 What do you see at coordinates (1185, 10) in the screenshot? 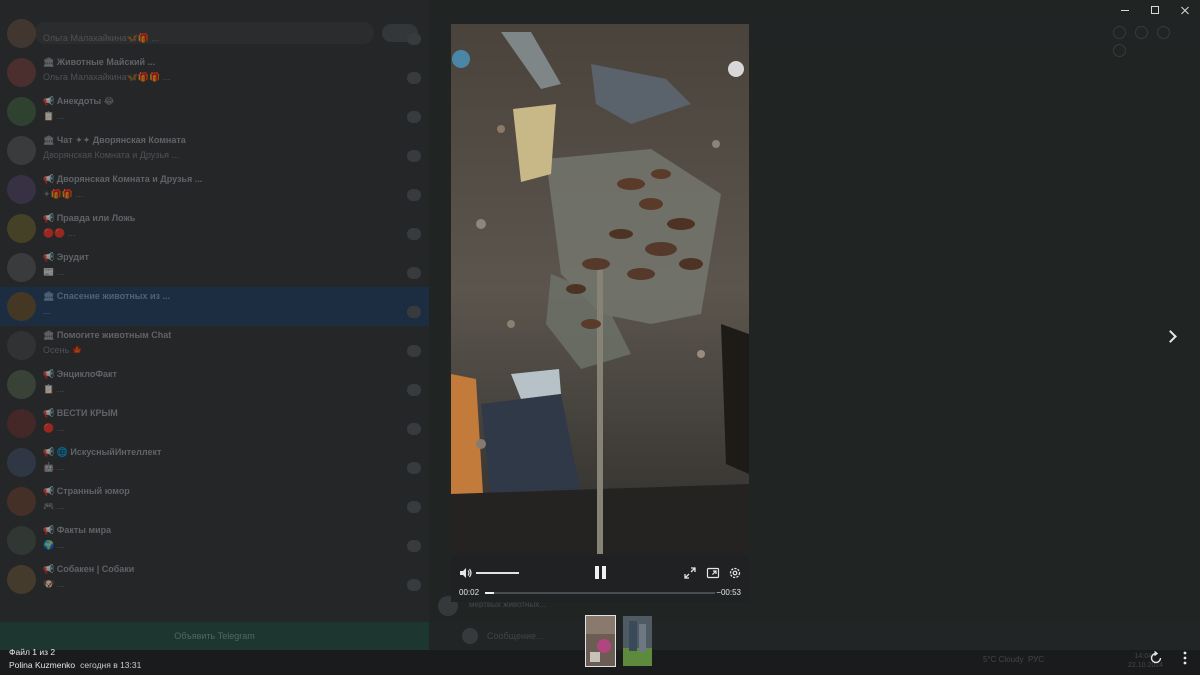
I see `close-button` at bounding box center [1185, 10].